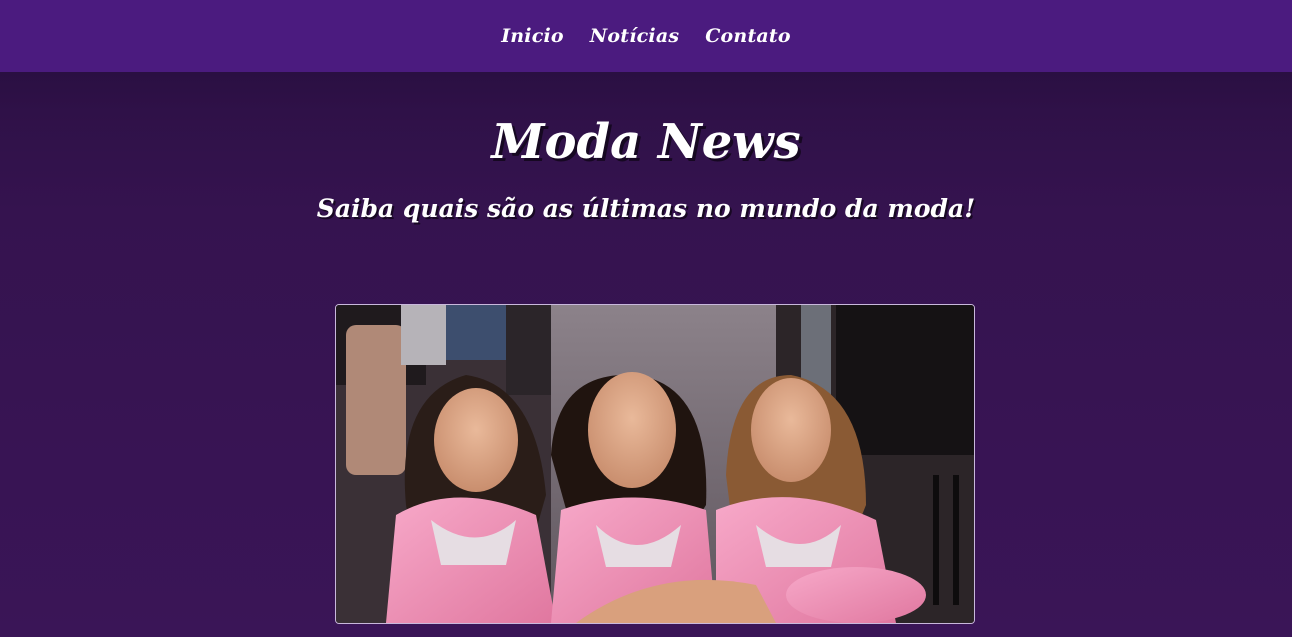 The height and width of the screenshot is (637, 1292). What do you see at coordinates (646, 142) in the screenshot?
I see `page-title: Moda News` at bounding box center [646, 142].